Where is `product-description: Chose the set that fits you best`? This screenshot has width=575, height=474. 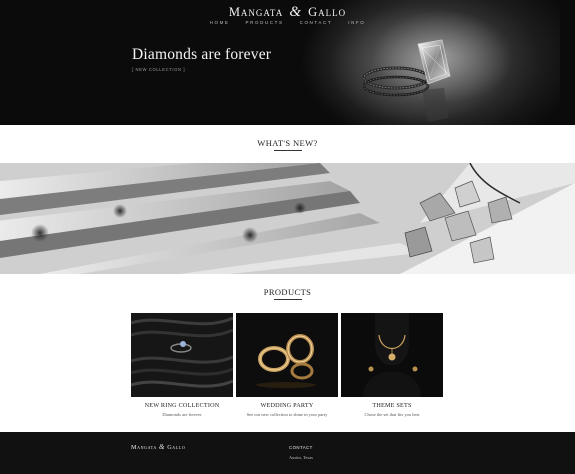 product-description: Chose the set that fits you best is located at coordinates (392, 414).